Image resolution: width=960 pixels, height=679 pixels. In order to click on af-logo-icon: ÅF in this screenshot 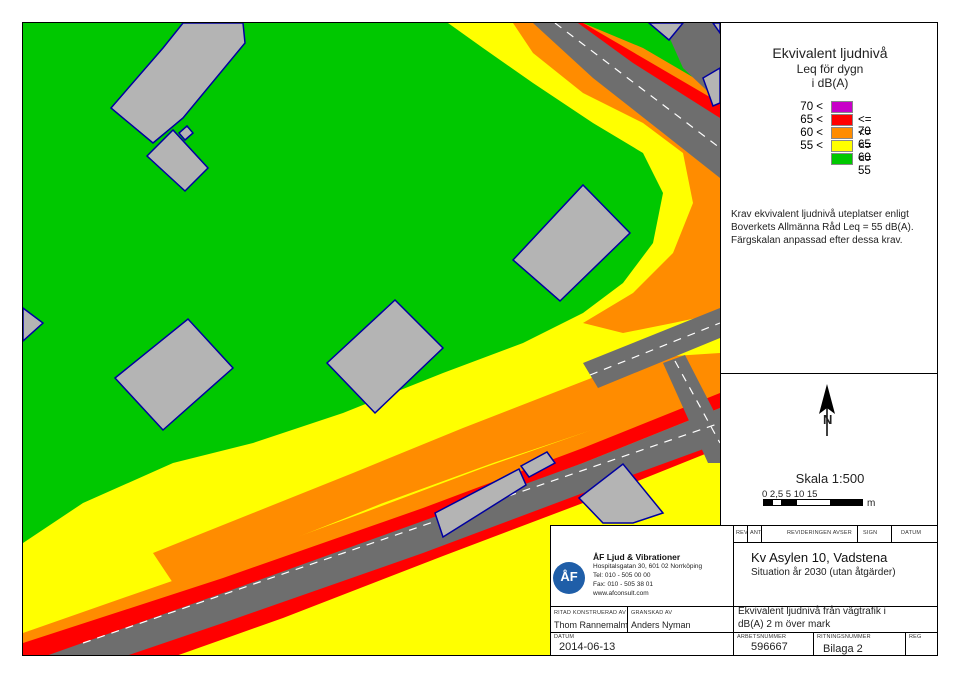, I will do `click(569, 578)`.